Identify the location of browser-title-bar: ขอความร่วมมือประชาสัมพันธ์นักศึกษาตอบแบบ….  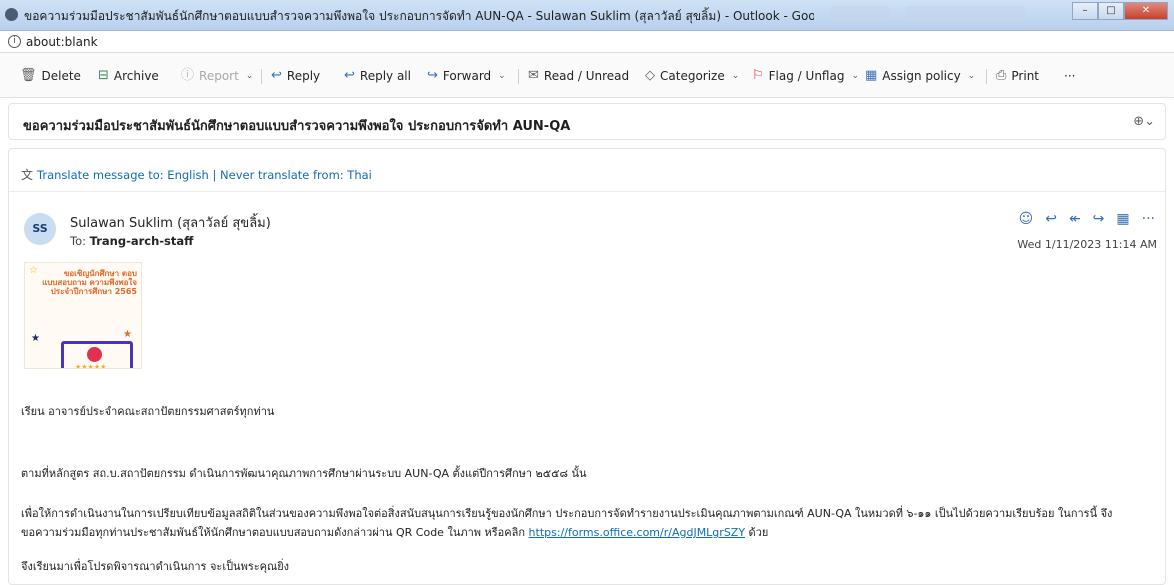
(587, 15).